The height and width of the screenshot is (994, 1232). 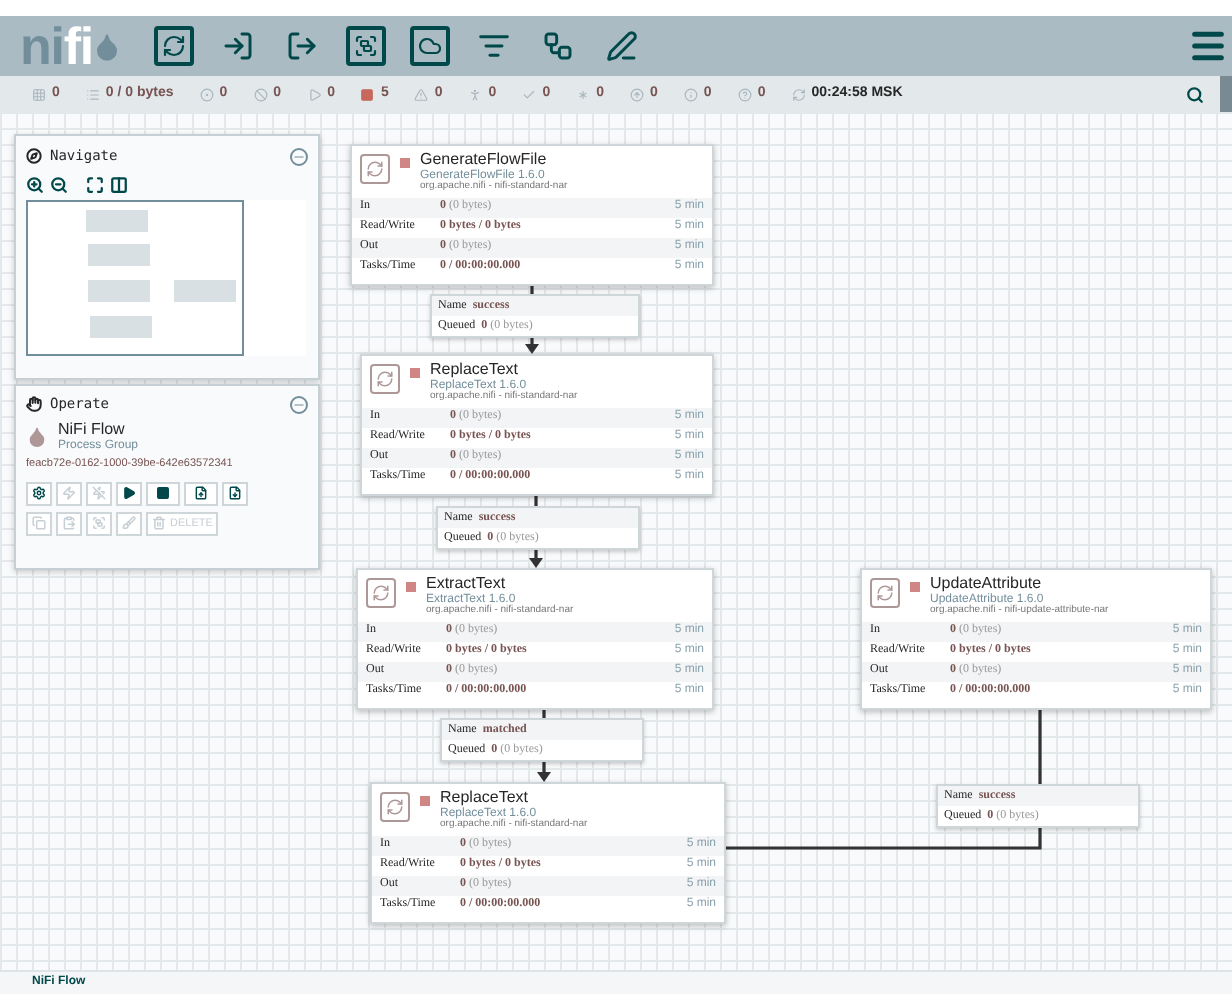 What do you see at coordinates (1208, 46) in the screenshot?
I see `menu-icon` at bounding box center [1208, 46].